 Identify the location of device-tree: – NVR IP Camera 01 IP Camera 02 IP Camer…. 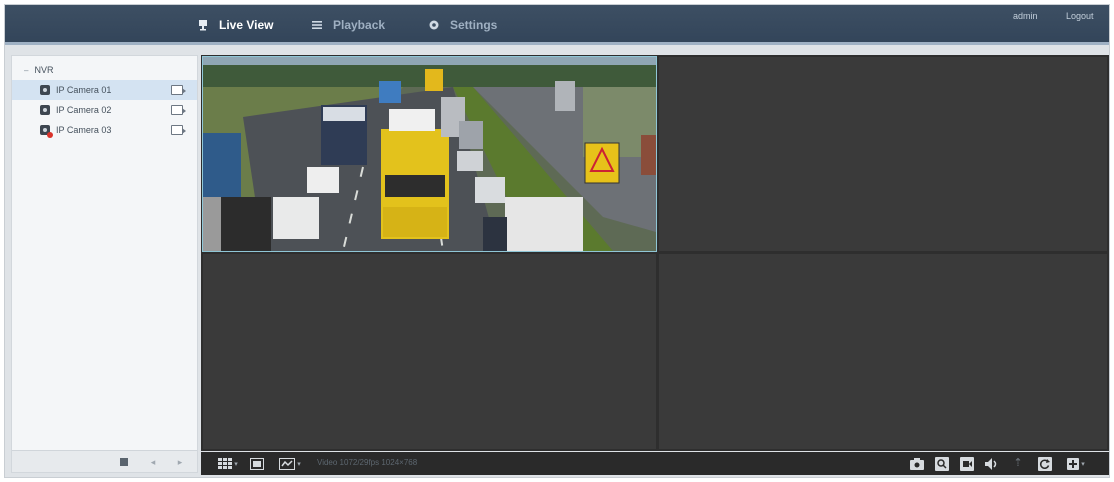
(104, 100).